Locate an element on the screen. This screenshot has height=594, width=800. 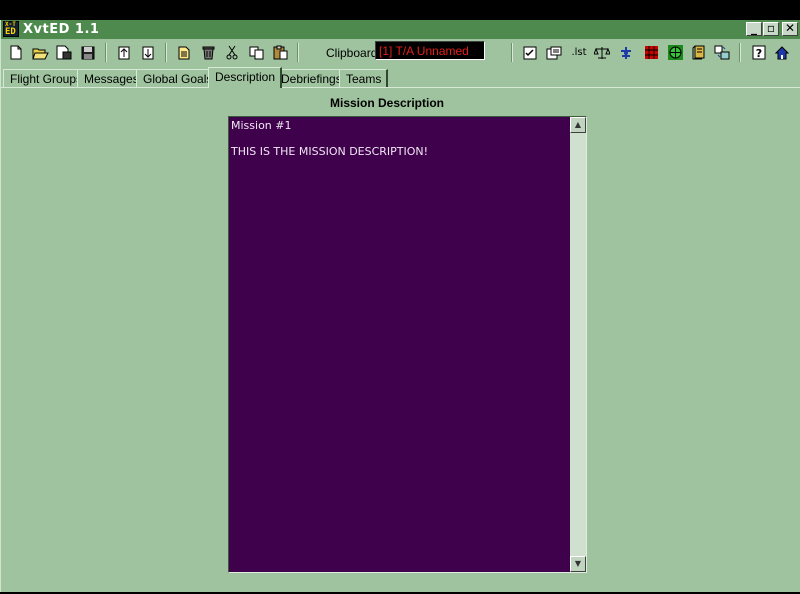
tab-teams: Teams is located at coordinates (364, 78).